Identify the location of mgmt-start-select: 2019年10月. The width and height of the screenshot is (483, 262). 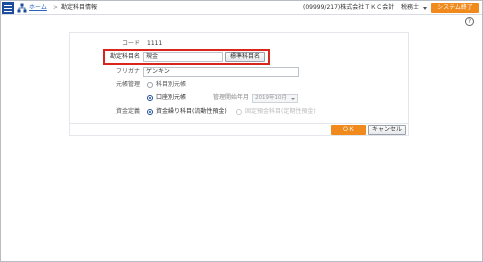
(275, 98).